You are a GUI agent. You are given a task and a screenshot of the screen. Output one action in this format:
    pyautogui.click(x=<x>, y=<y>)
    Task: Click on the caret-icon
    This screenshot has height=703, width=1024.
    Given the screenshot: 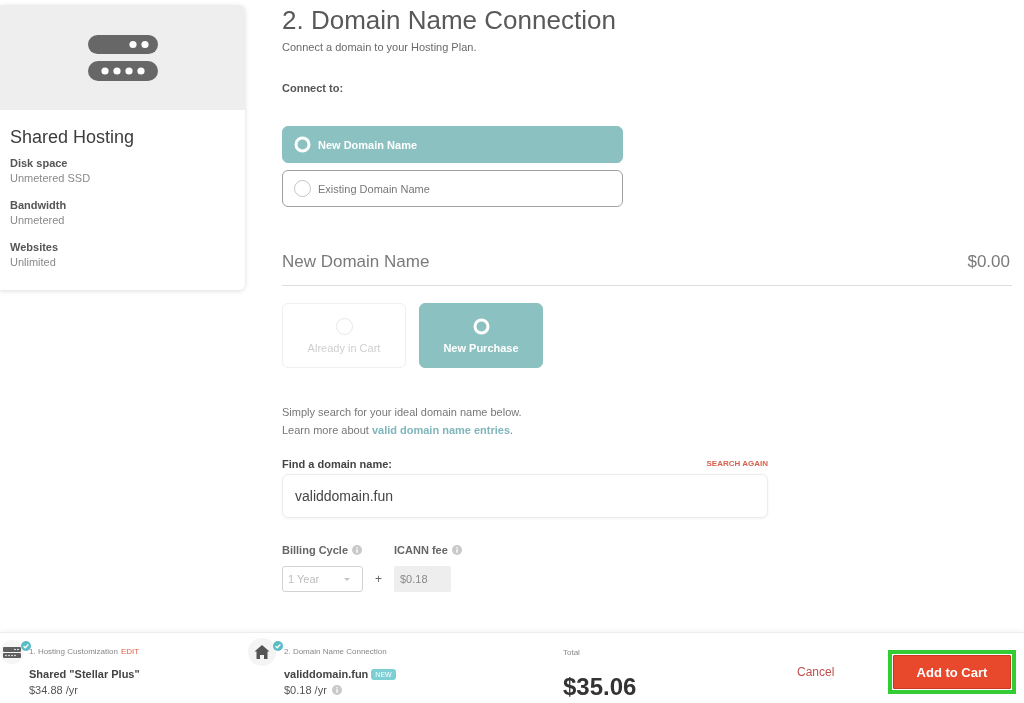 What is the action you would take?
    pyautogui.click(x=347, y=579)
    